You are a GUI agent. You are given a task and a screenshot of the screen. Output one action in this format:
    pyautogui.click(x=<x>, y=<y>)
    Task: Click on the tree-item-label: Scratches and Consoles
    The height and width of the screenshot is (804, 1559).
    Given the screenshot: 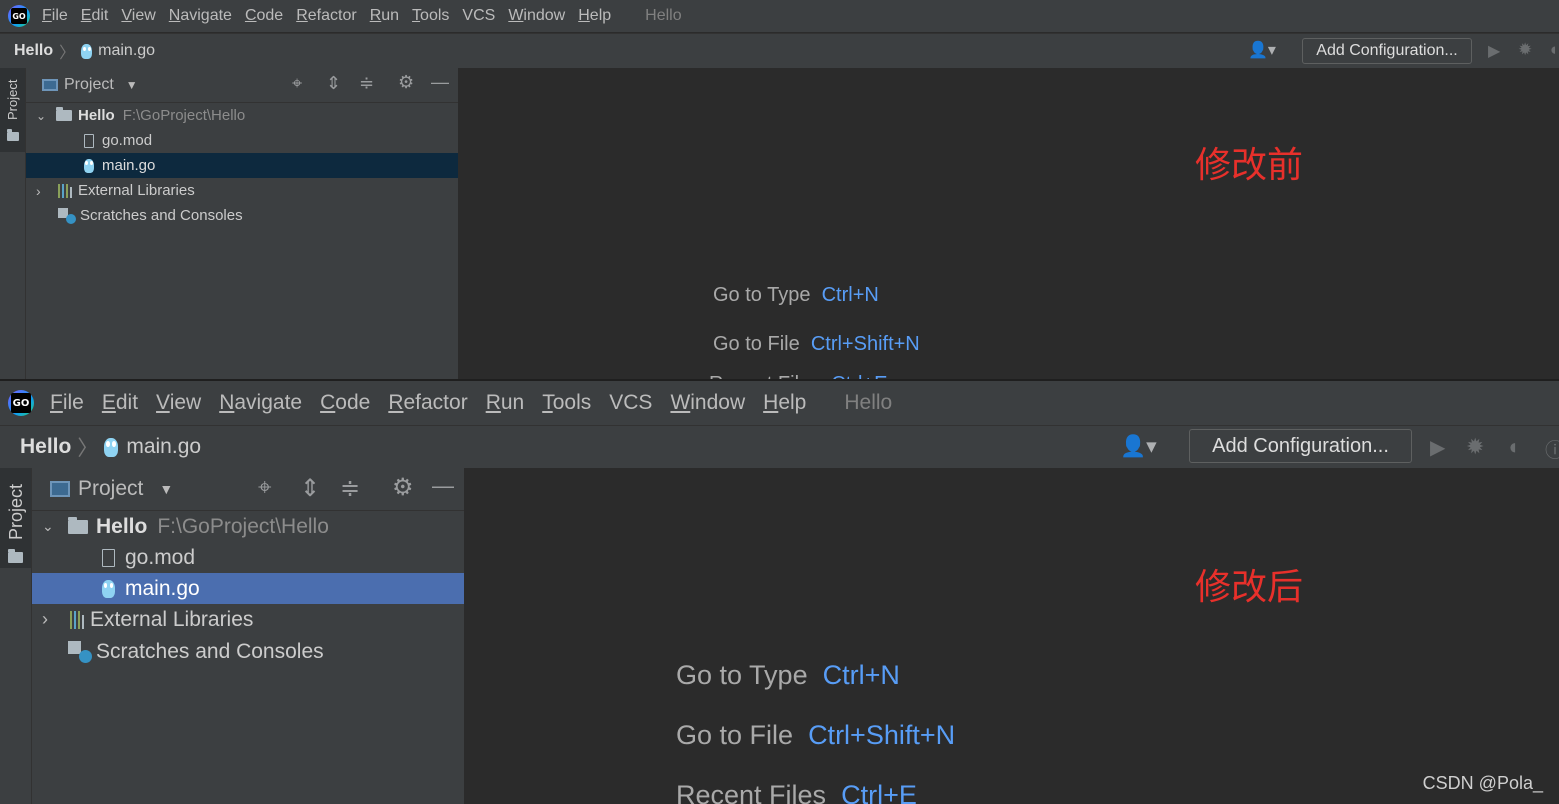 What is the action you would take?
    pyautogui.click(x=161, y=215)
    